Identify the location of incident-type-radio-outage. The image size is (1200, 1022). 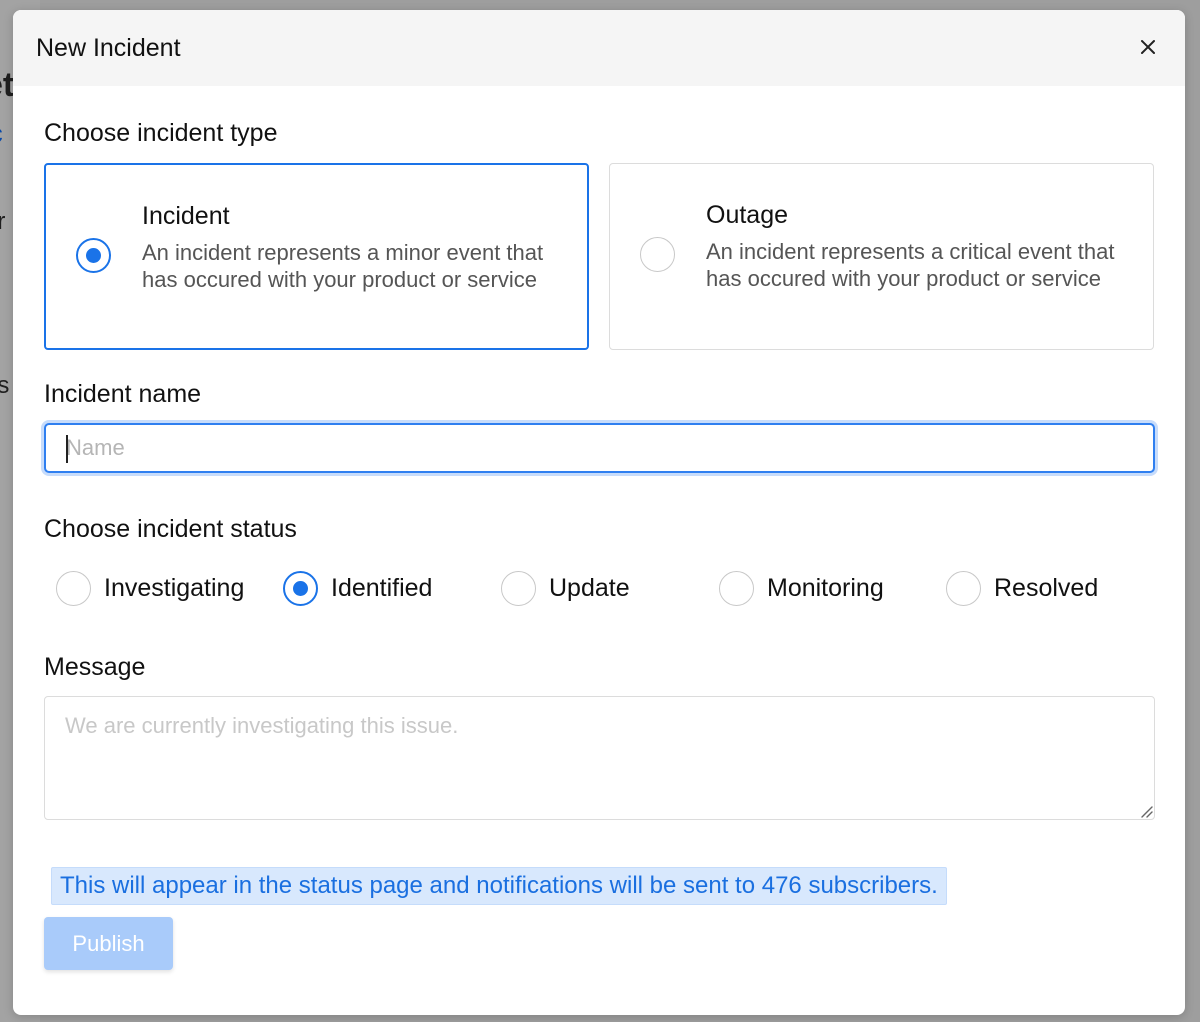
(657, 254).